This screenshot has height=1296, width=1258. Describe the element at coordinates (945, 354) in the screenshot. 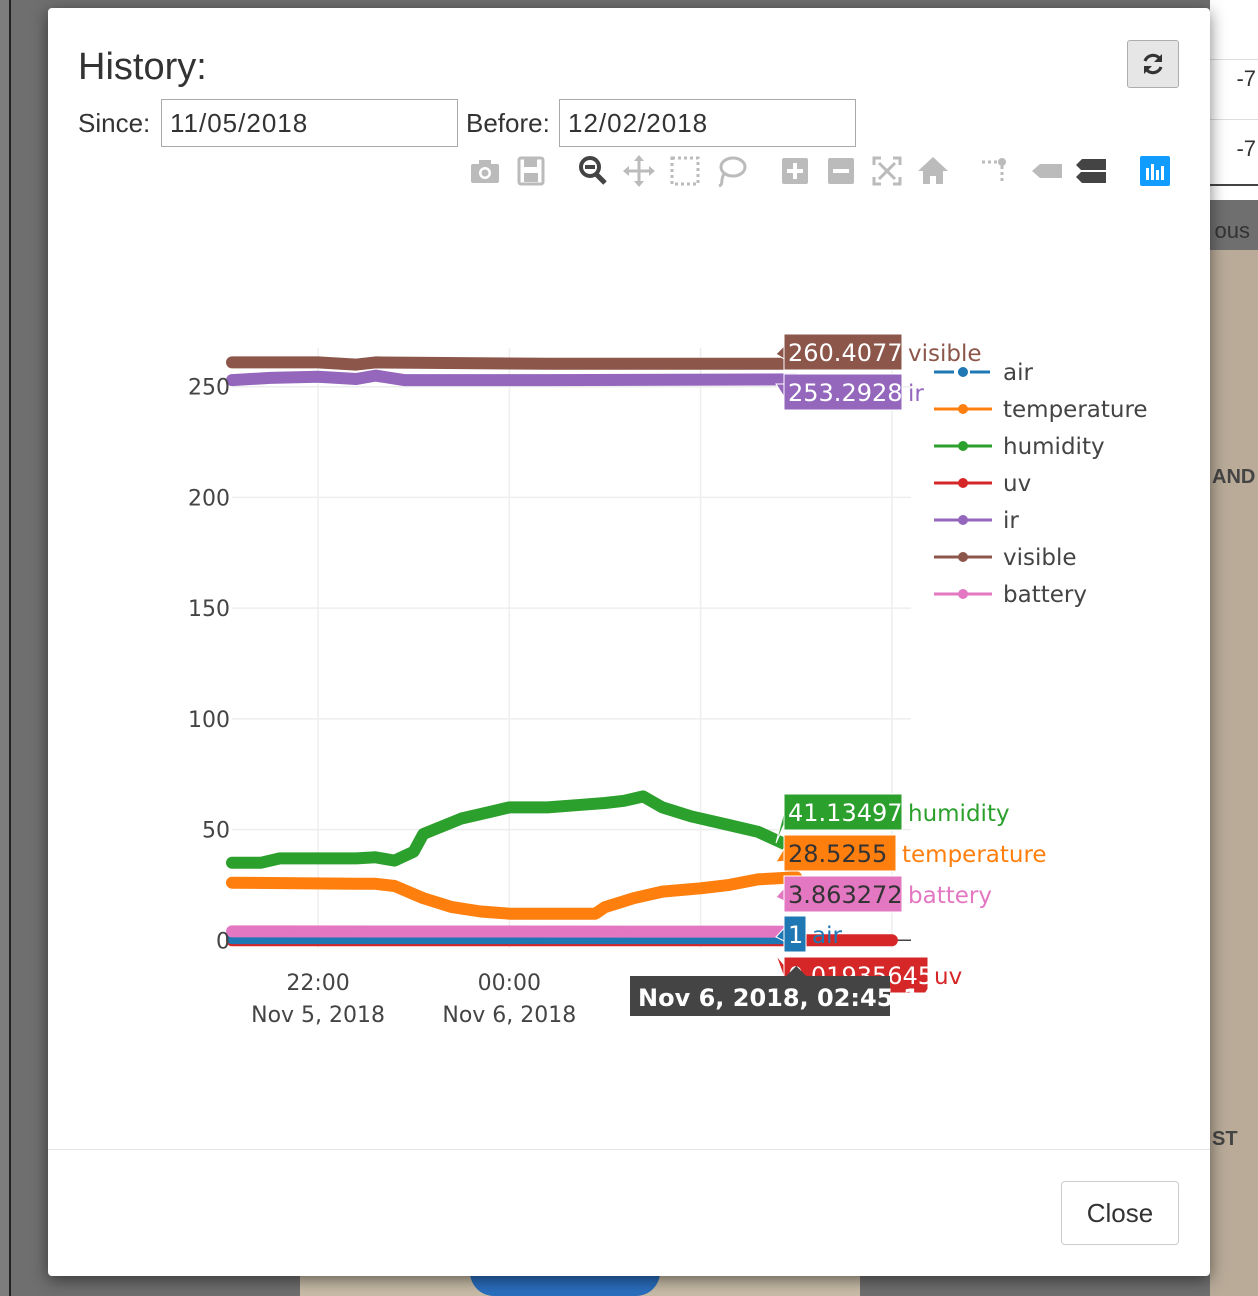

I see `hover-name-visible: visible` at that location.